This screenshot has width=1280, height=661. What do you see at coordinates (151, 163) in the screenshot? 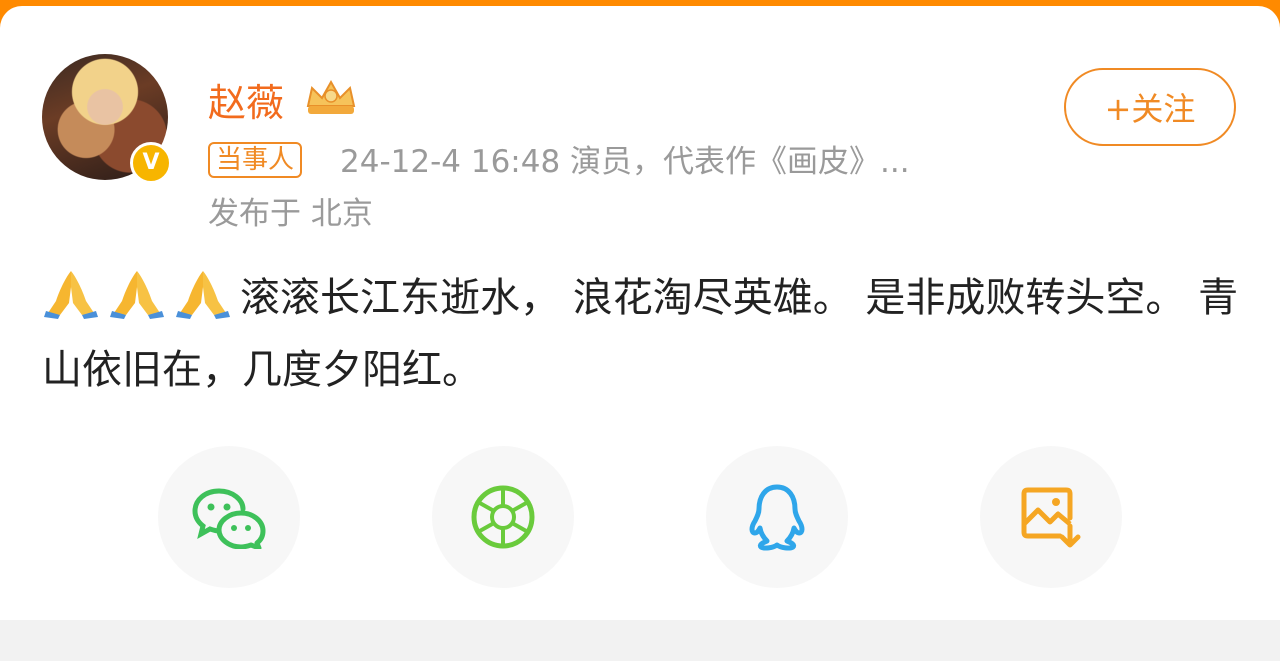
I see `verified-badge-icon: V` at bounding box center [151, 163].